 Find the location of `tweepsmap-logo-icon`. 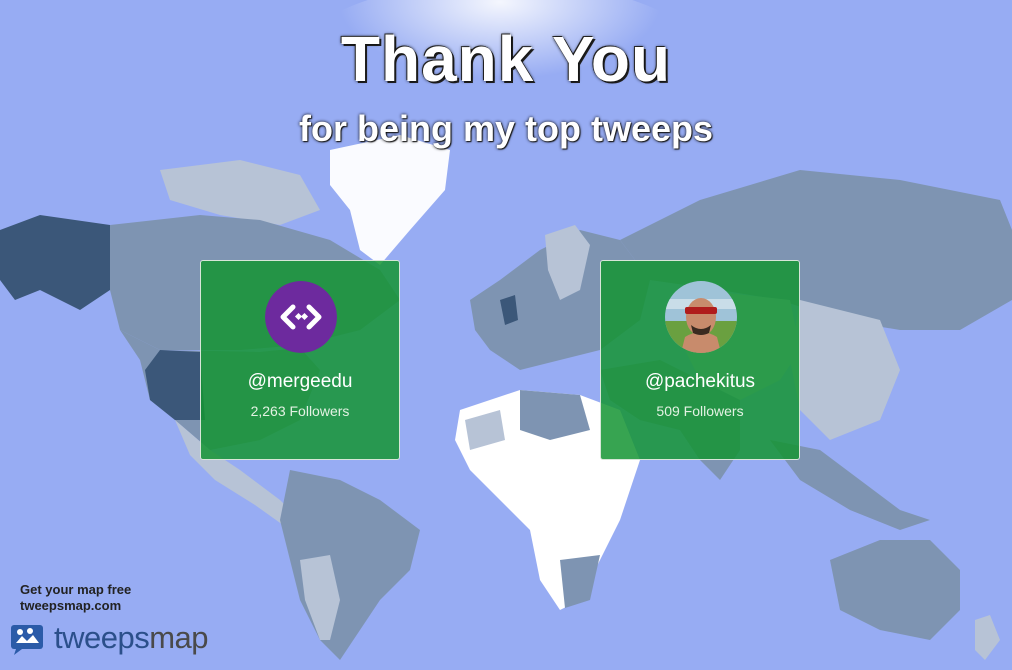

tweepsmap-logo-icon is located at coordinates (27, 640).